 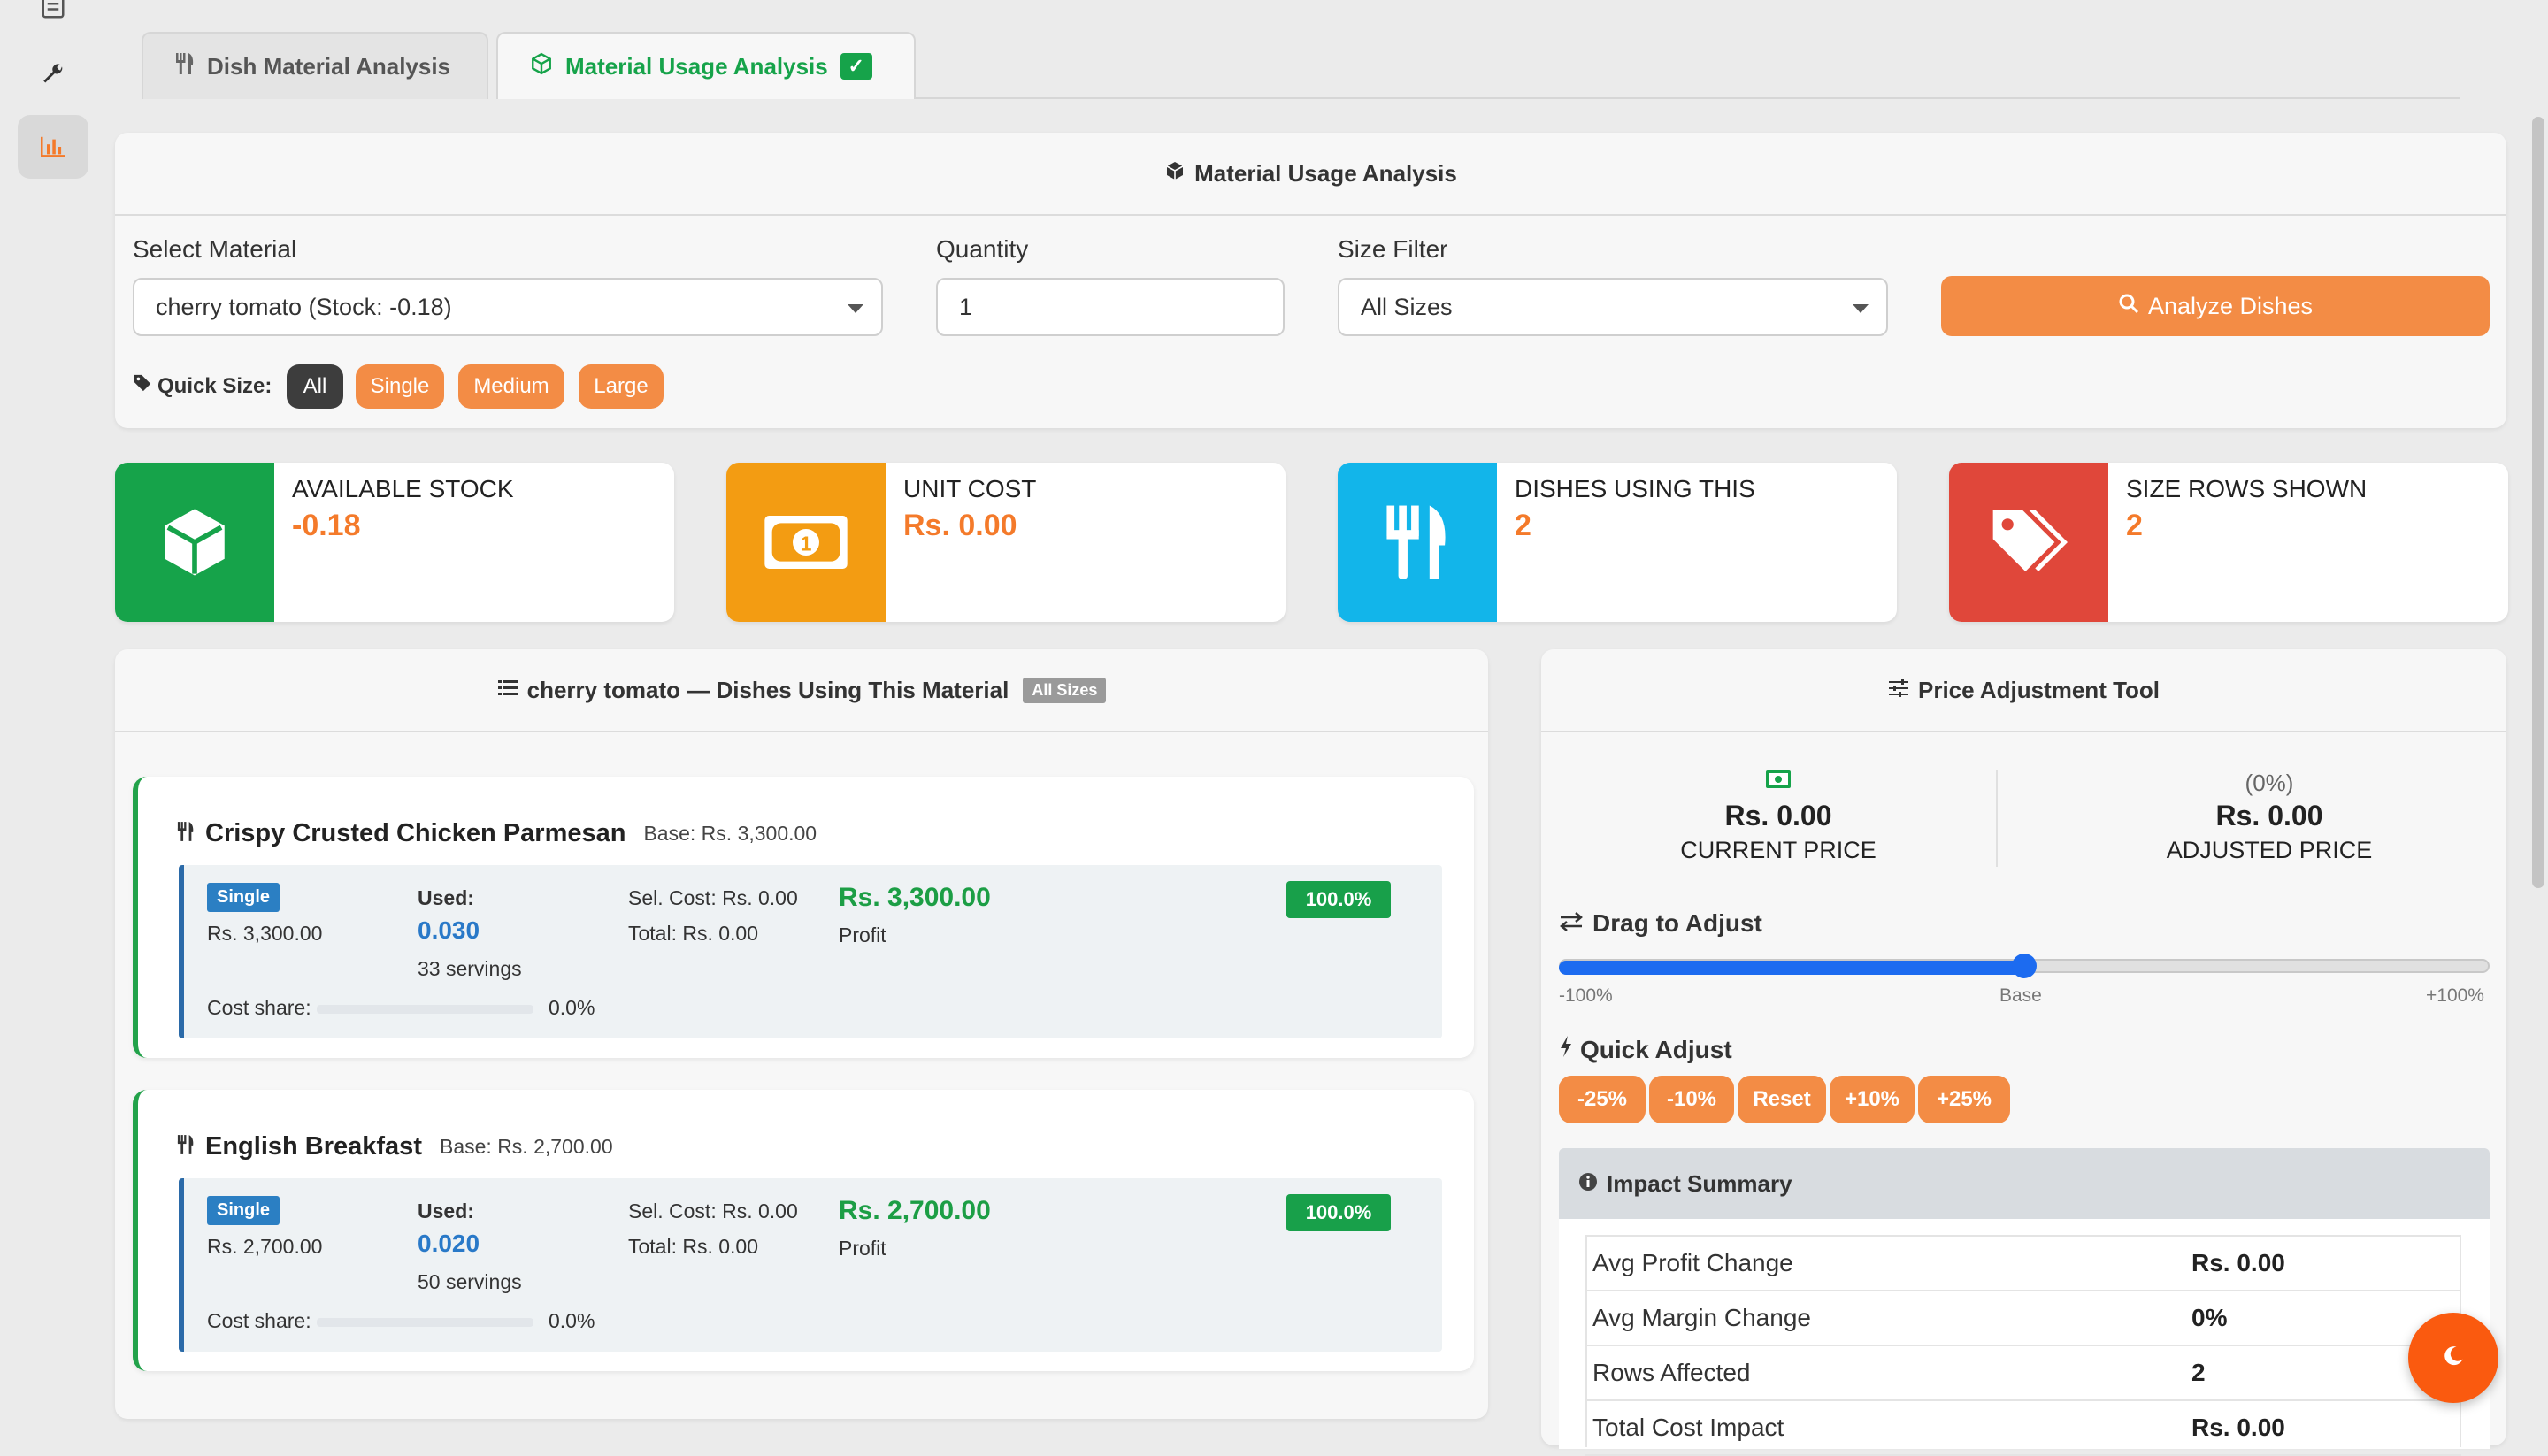 I want to click on size-filter-select: All Sizes, so click(x=1613, y=307).